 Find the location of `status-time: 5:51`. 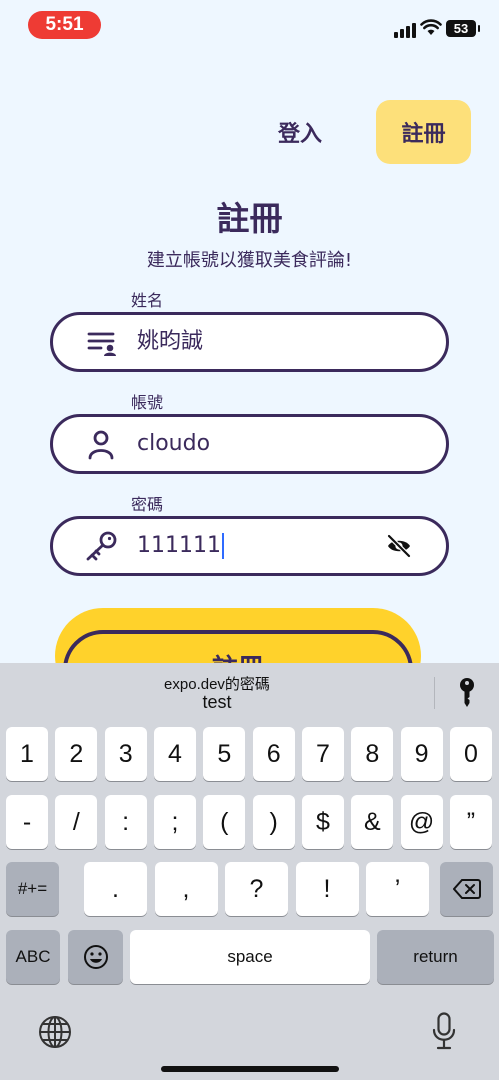

status-time: 5:51 is located at coordinates (64, 25).